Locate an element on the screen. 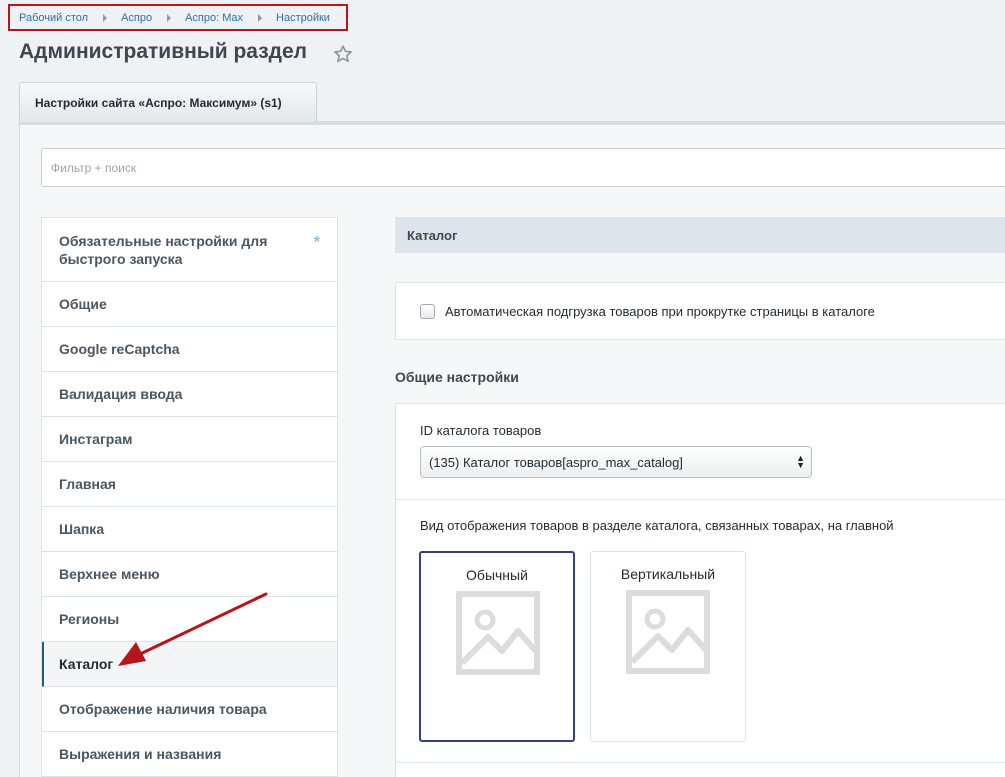  option-title: Обычный is located at coordinates (497, 575).